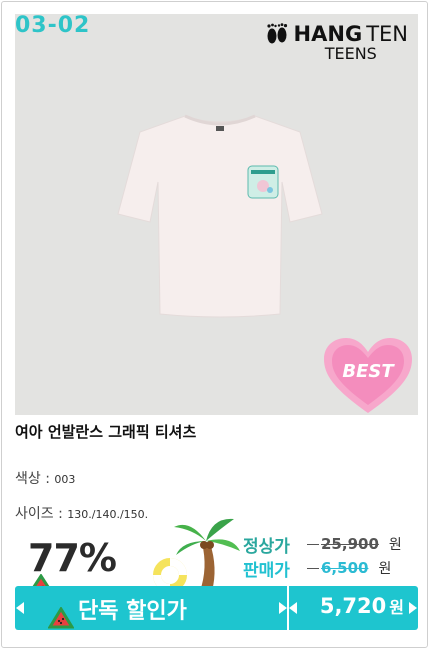  I want to click on price-block: 정상가 25,900 원 판매가 6,500 원, so click(333, 556).